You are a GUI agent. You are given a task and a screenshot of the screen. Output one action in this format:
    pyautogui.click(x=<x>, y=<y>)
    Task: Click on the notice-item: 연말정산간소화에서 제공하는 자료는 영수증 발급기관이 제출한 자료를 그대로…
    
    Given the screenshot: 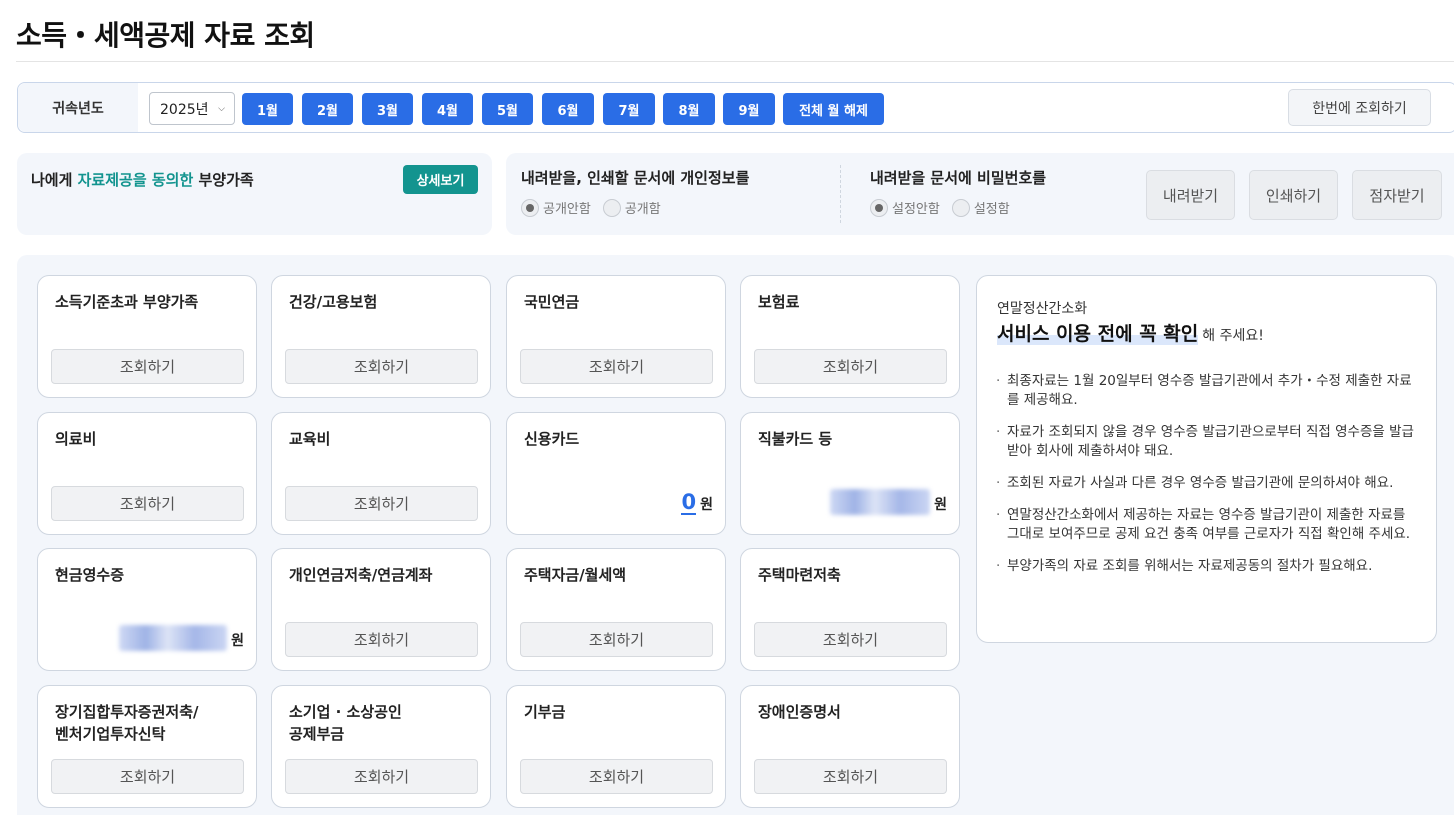 What is the action you would take?
    pyautogui.click(x=1205, y=525)
    